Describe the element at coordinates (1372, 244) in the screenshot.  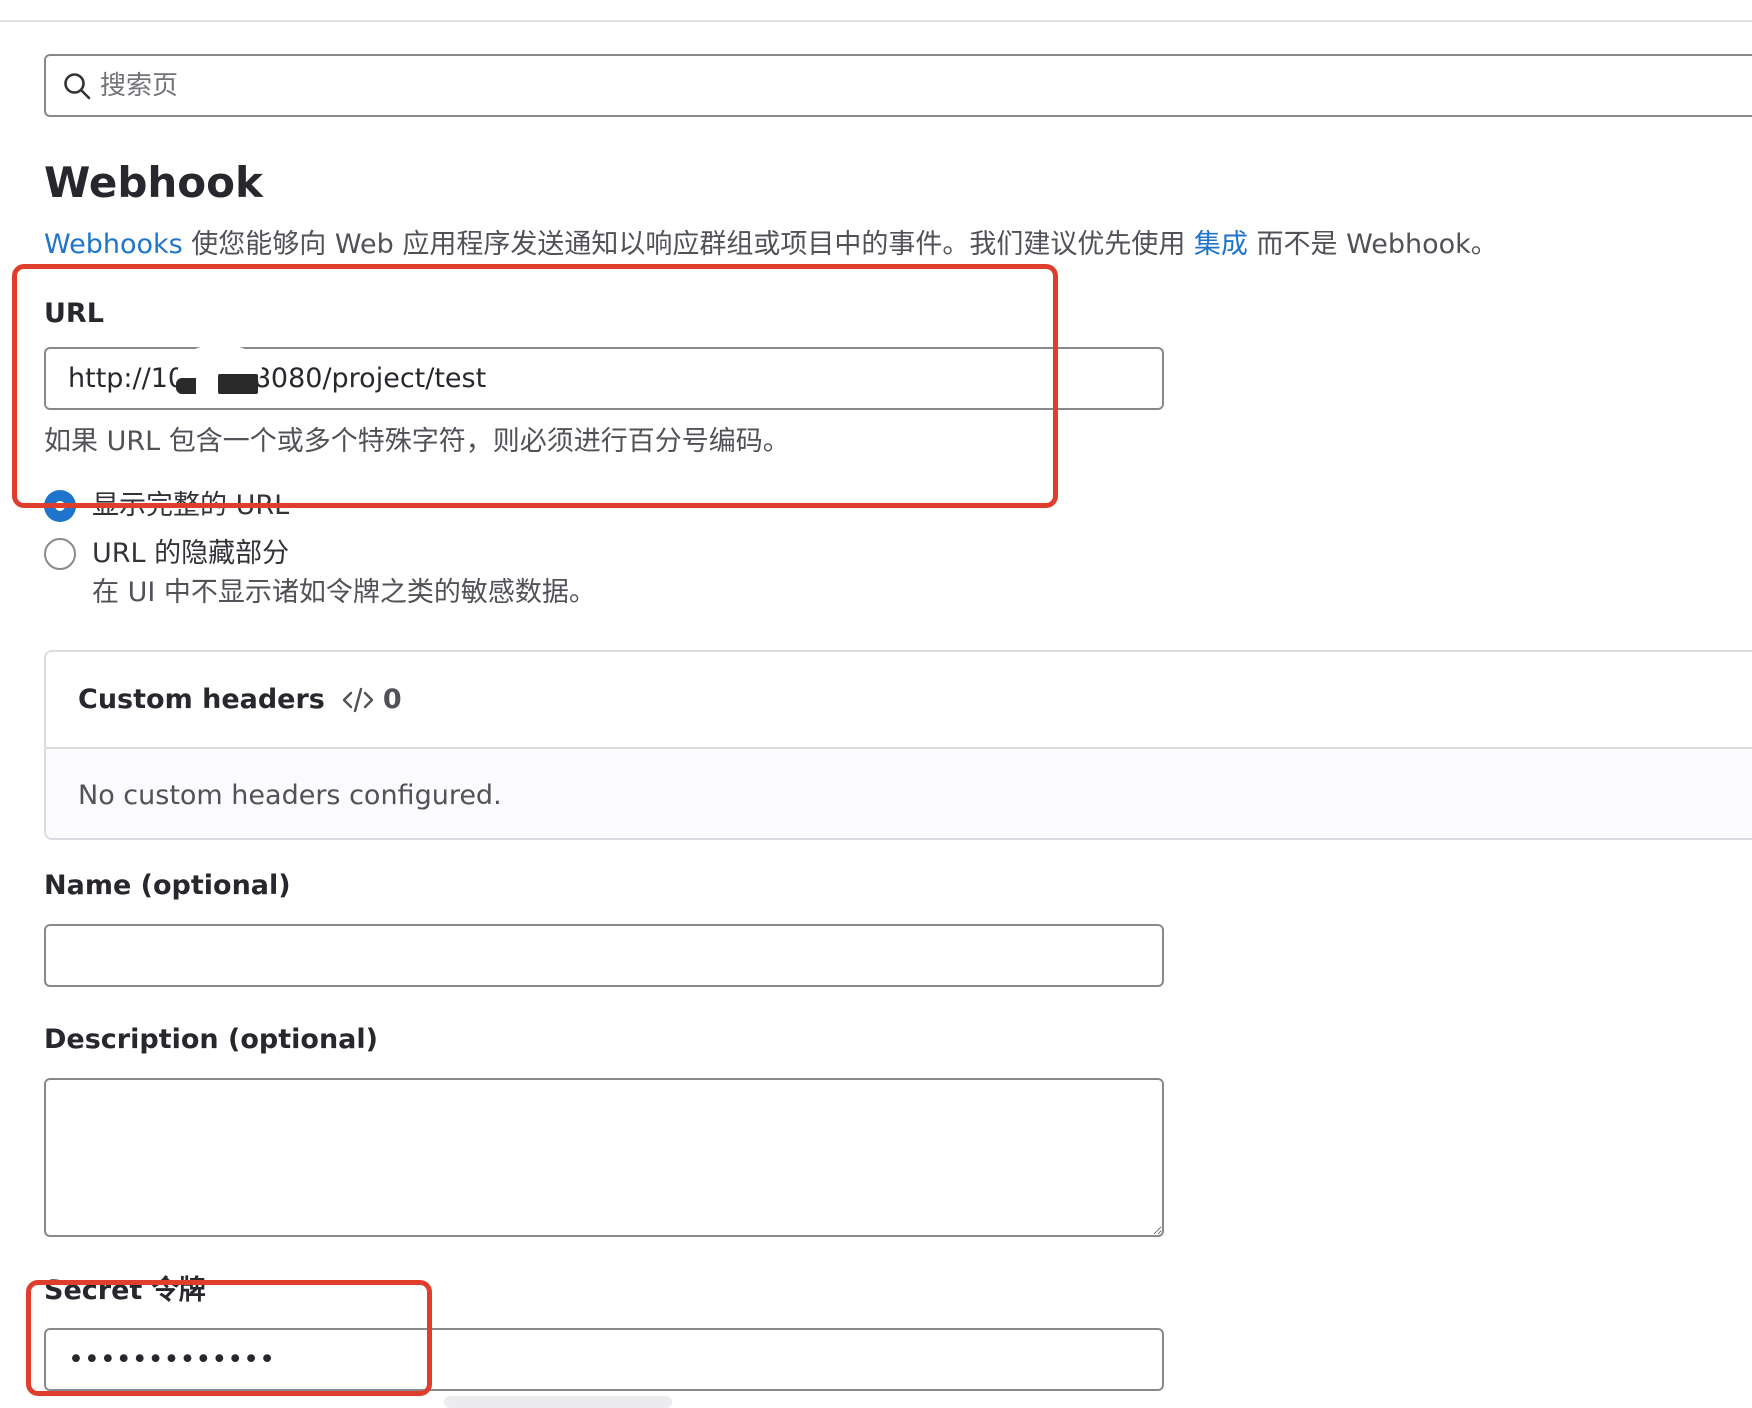
I see `intro-text-part2: 而不是 Webhook。` at that location.